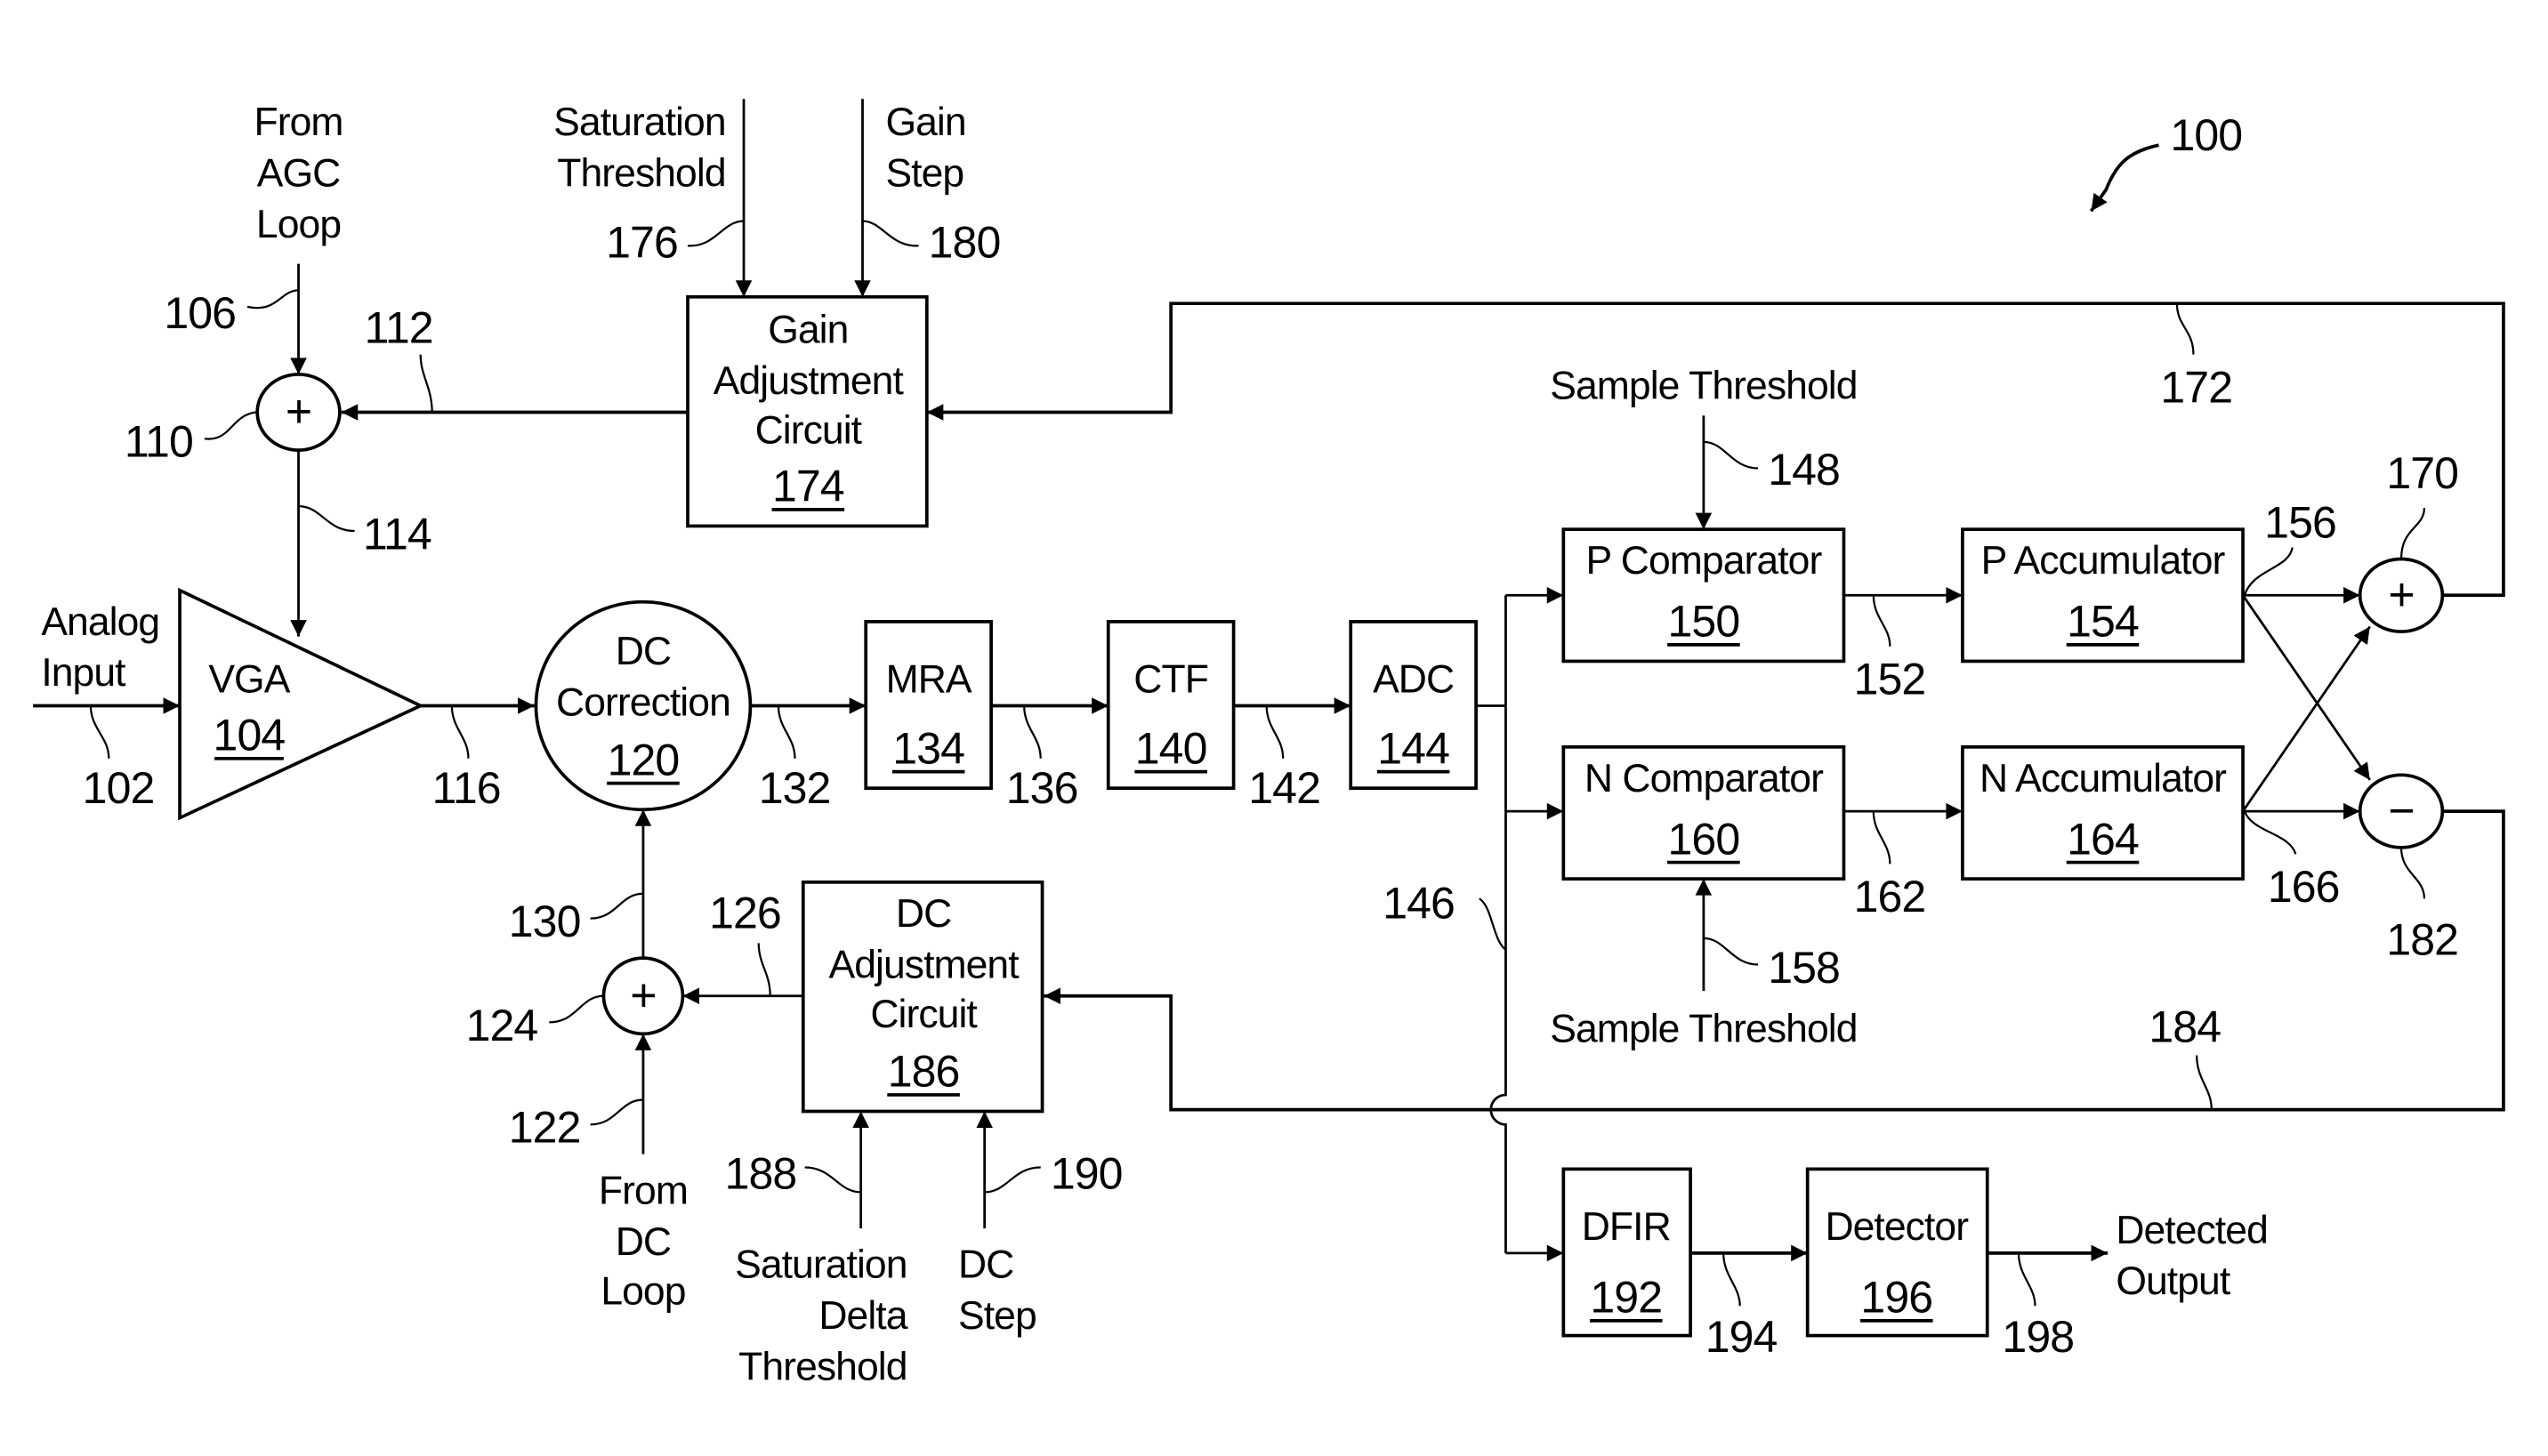 This screenshot has width=2548, height=1456. Describe the element at coordinates (2103, 839) in the screenshot. I see `n-accumulator-ref: 164` at that location.